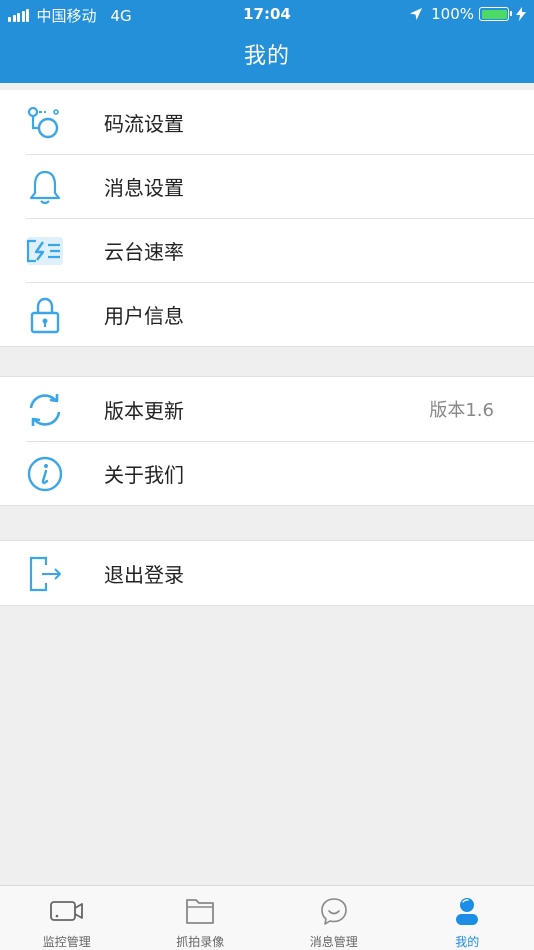  I want to click on menu-item-label: 码流设置, so click(144, 123).